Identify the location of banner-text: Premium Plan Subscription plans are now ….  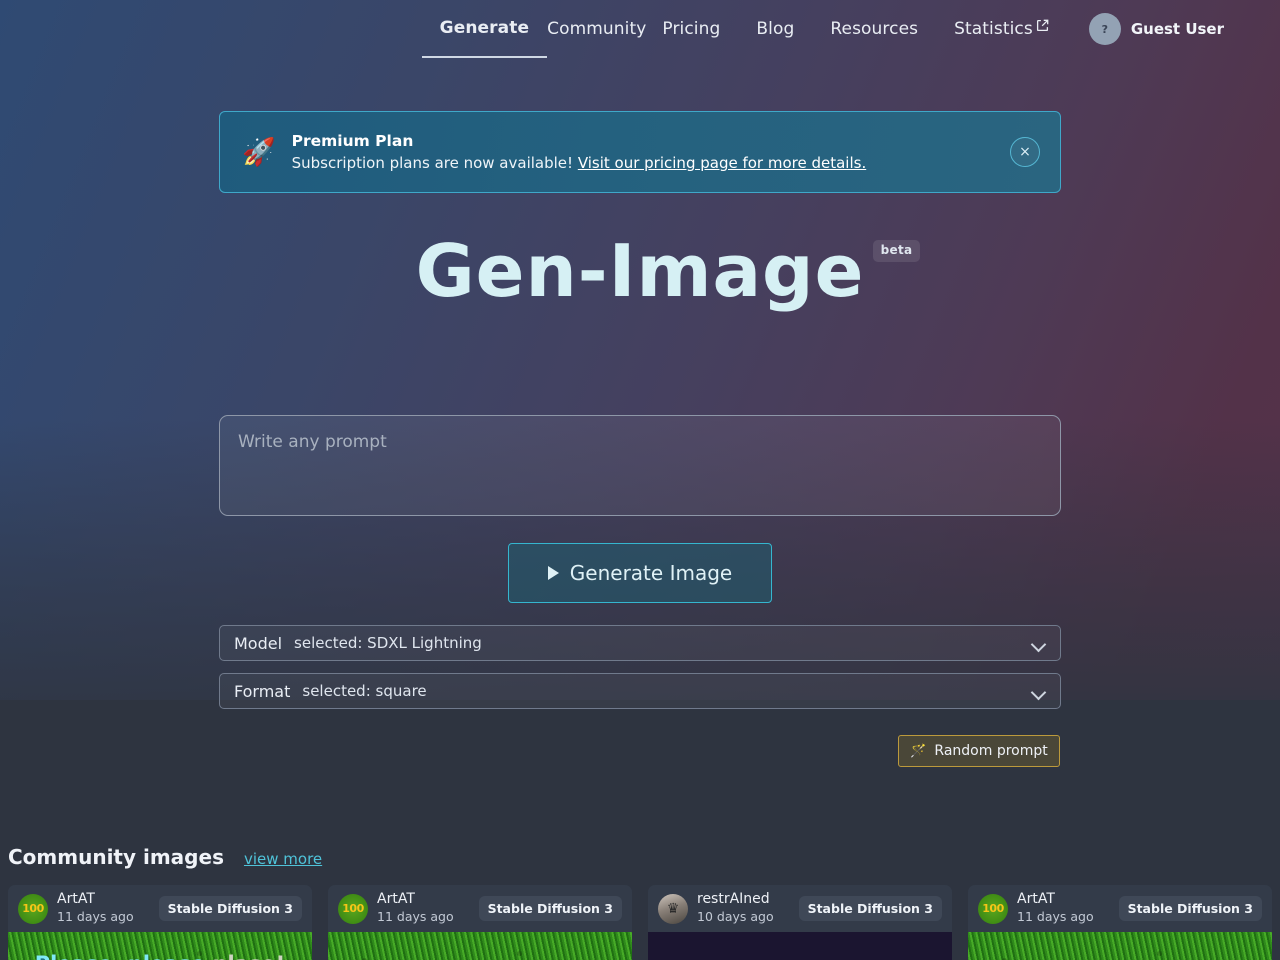
(651, 152).